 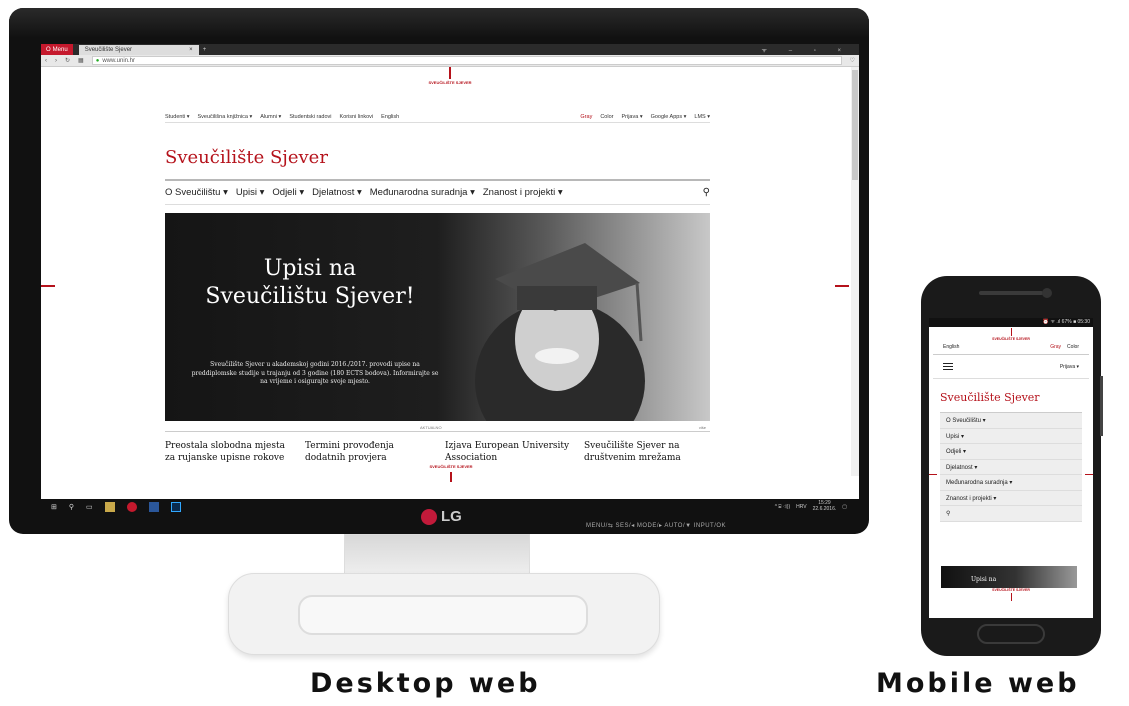 I want to click on notifications-icon: ▢, so click(x=844, y=507).